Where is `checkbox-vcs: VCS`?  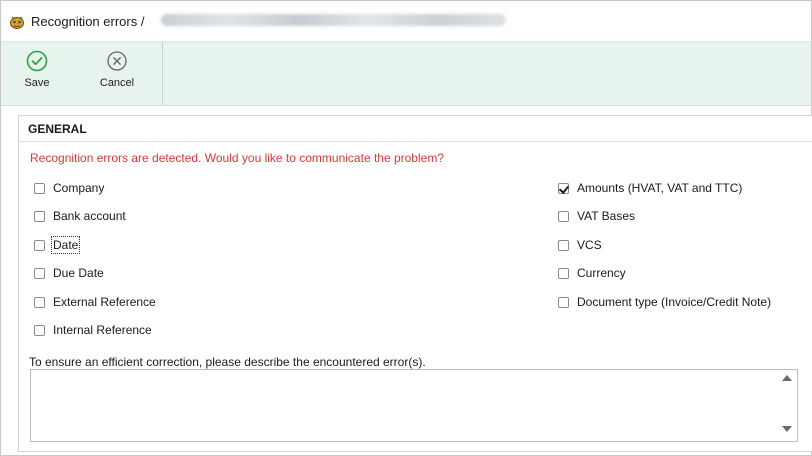 checkbox-vcs: VCS is located at coordinates (580, 245).